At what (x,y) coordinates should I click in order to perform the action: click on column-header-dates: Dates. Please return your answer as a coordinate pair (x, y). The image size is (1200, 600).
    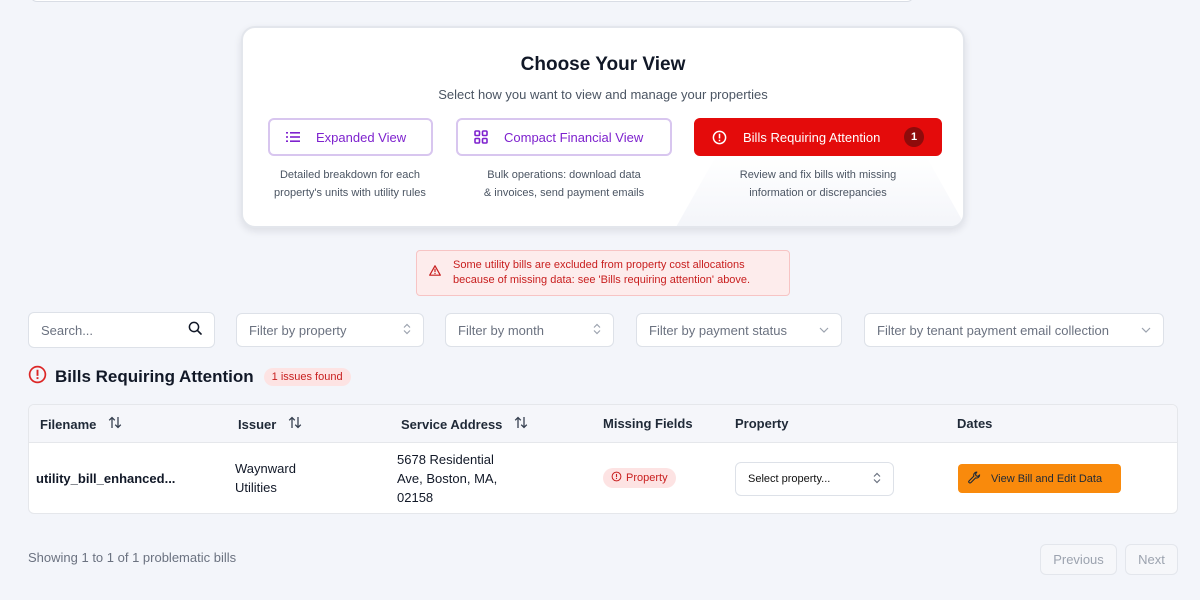
    Looking at the image, I should click on (974, 423).